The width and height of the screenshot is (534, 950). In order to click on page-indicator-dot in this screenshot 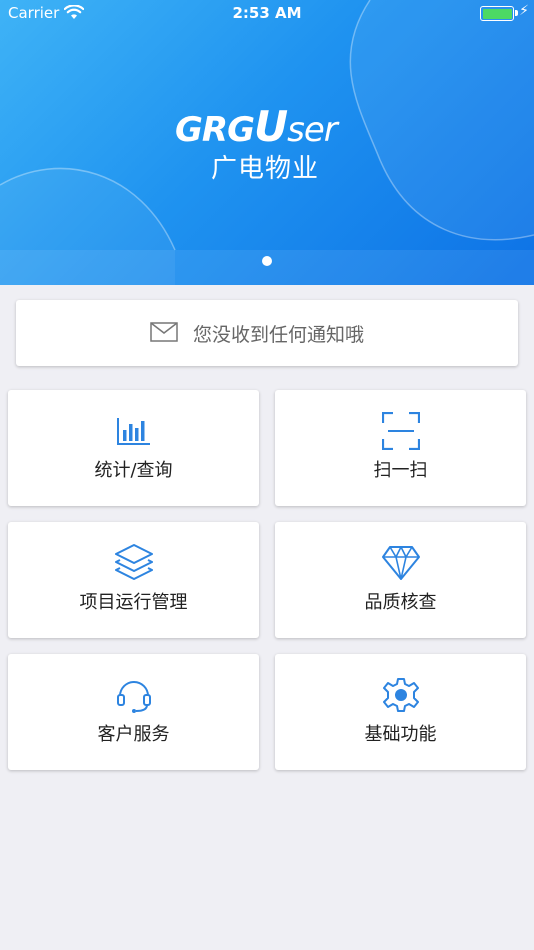, I will do `click(267, 261)`.